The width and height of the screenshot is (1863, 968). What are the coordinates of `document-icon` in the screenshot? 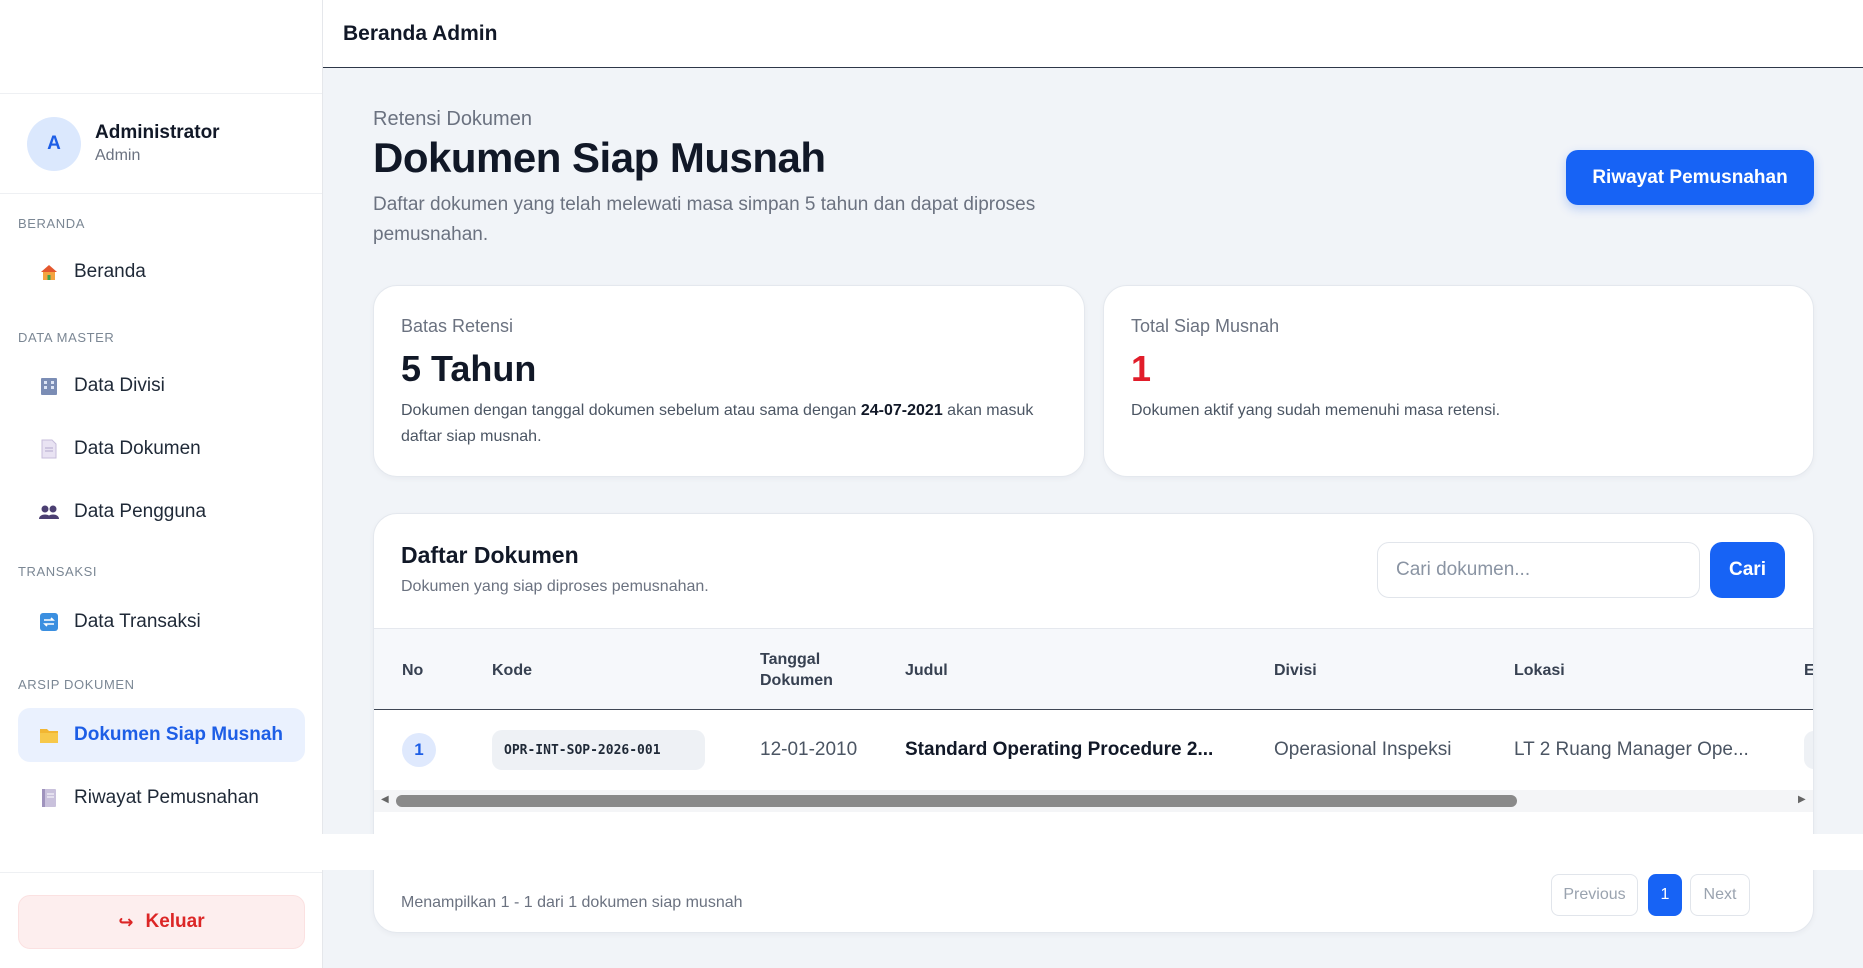 It's located at (49, 449).